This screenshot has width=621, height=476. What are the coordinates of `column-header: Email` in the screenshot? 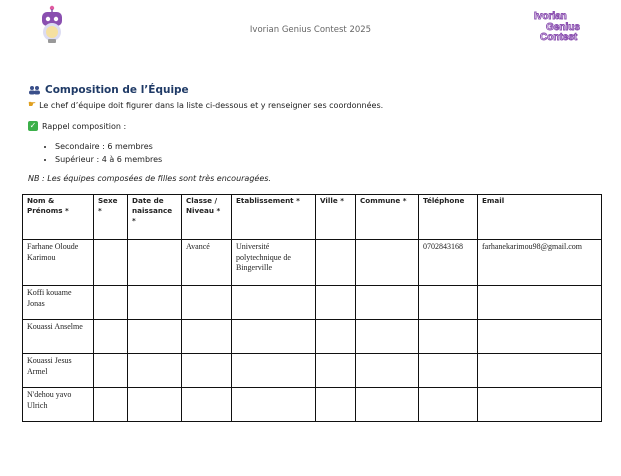 It's located at (539, 217).